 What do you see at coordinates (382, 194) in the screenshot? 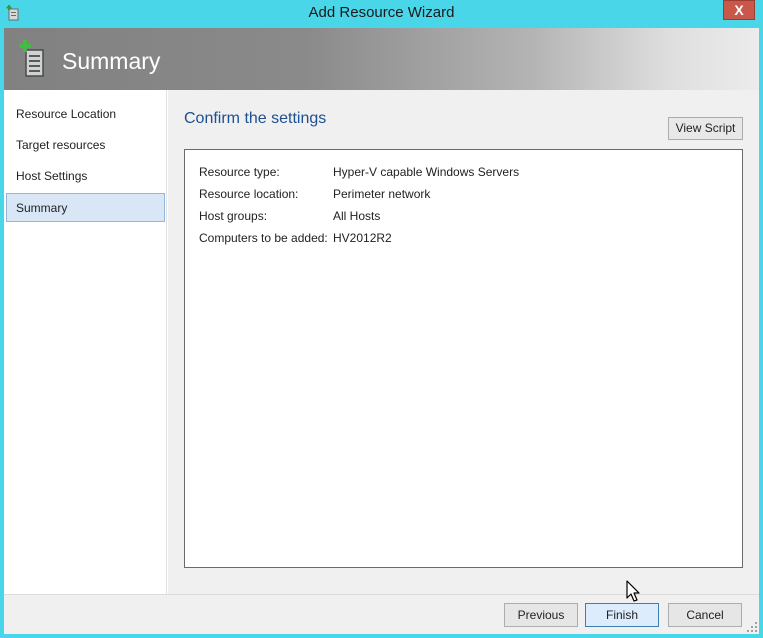
I see `summary-value: Perimeter network` at bounding box center [382, 194].